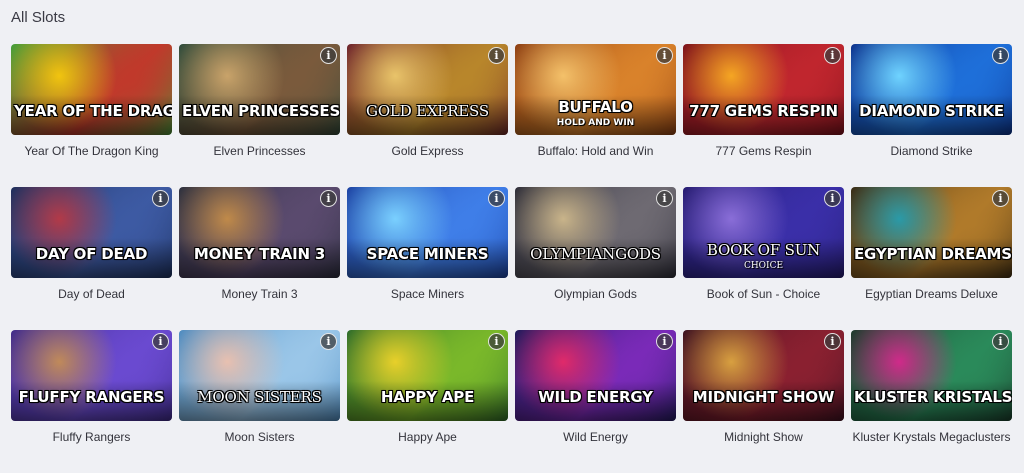 The image size is (1024, 473). I want to click on game-card: OLYMPIANGODS i Olympian Gods, so click(595, 258).